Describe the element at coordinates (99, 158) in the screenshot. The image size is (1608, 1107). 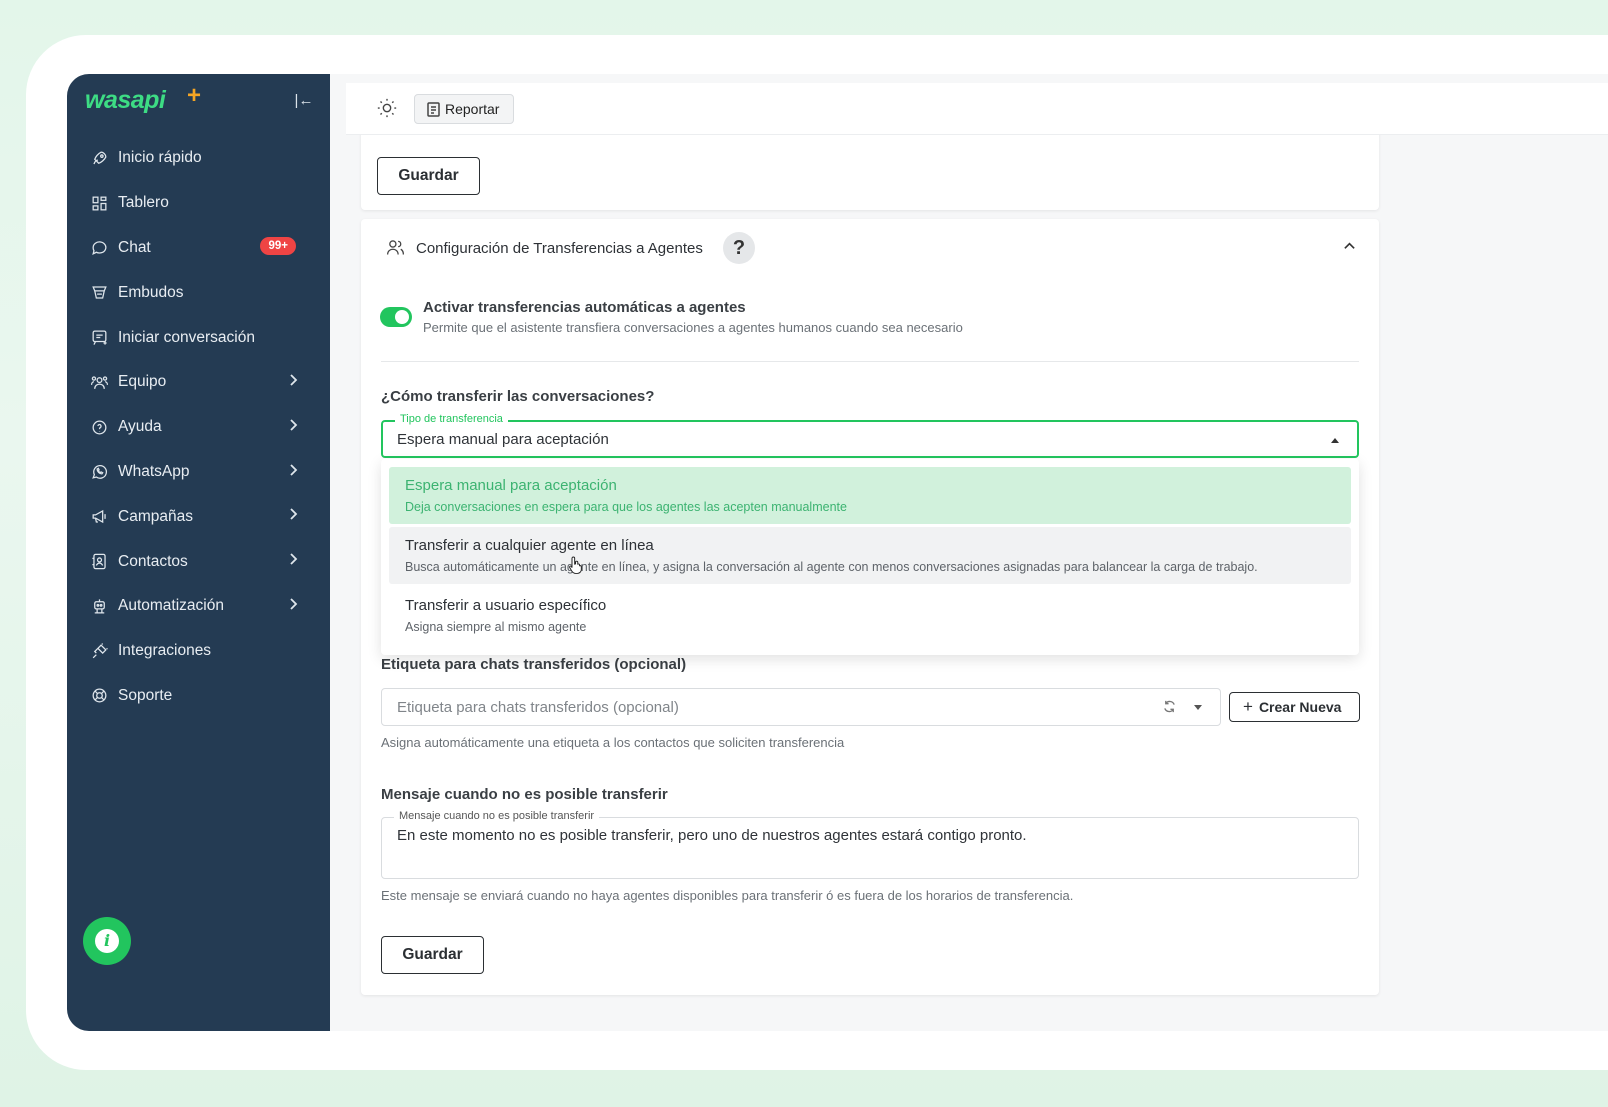
I see `rocket-icon` at that location.